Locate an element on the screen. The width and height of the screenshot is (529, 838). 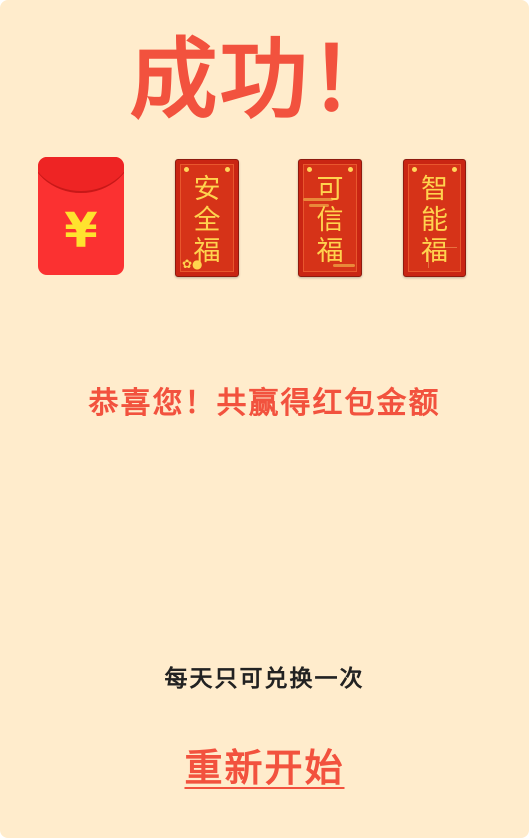
fu-card-text: 可 信 福 is located at coordinates (330, 220).